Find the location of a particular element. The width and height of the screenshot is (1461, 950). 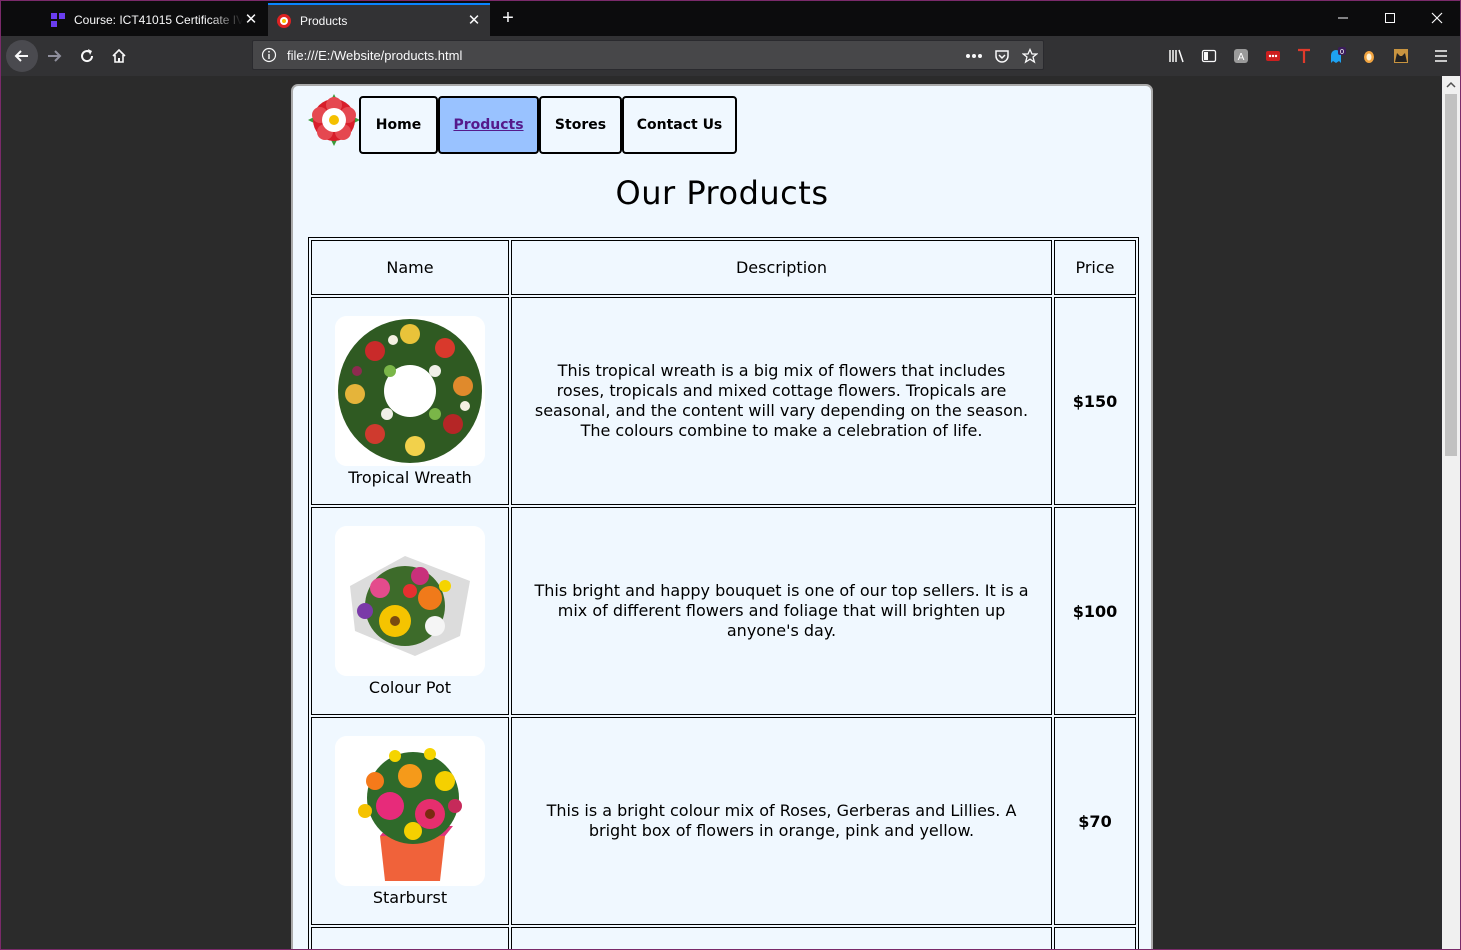

minimize-icon is located at coordinates (1343, 18).